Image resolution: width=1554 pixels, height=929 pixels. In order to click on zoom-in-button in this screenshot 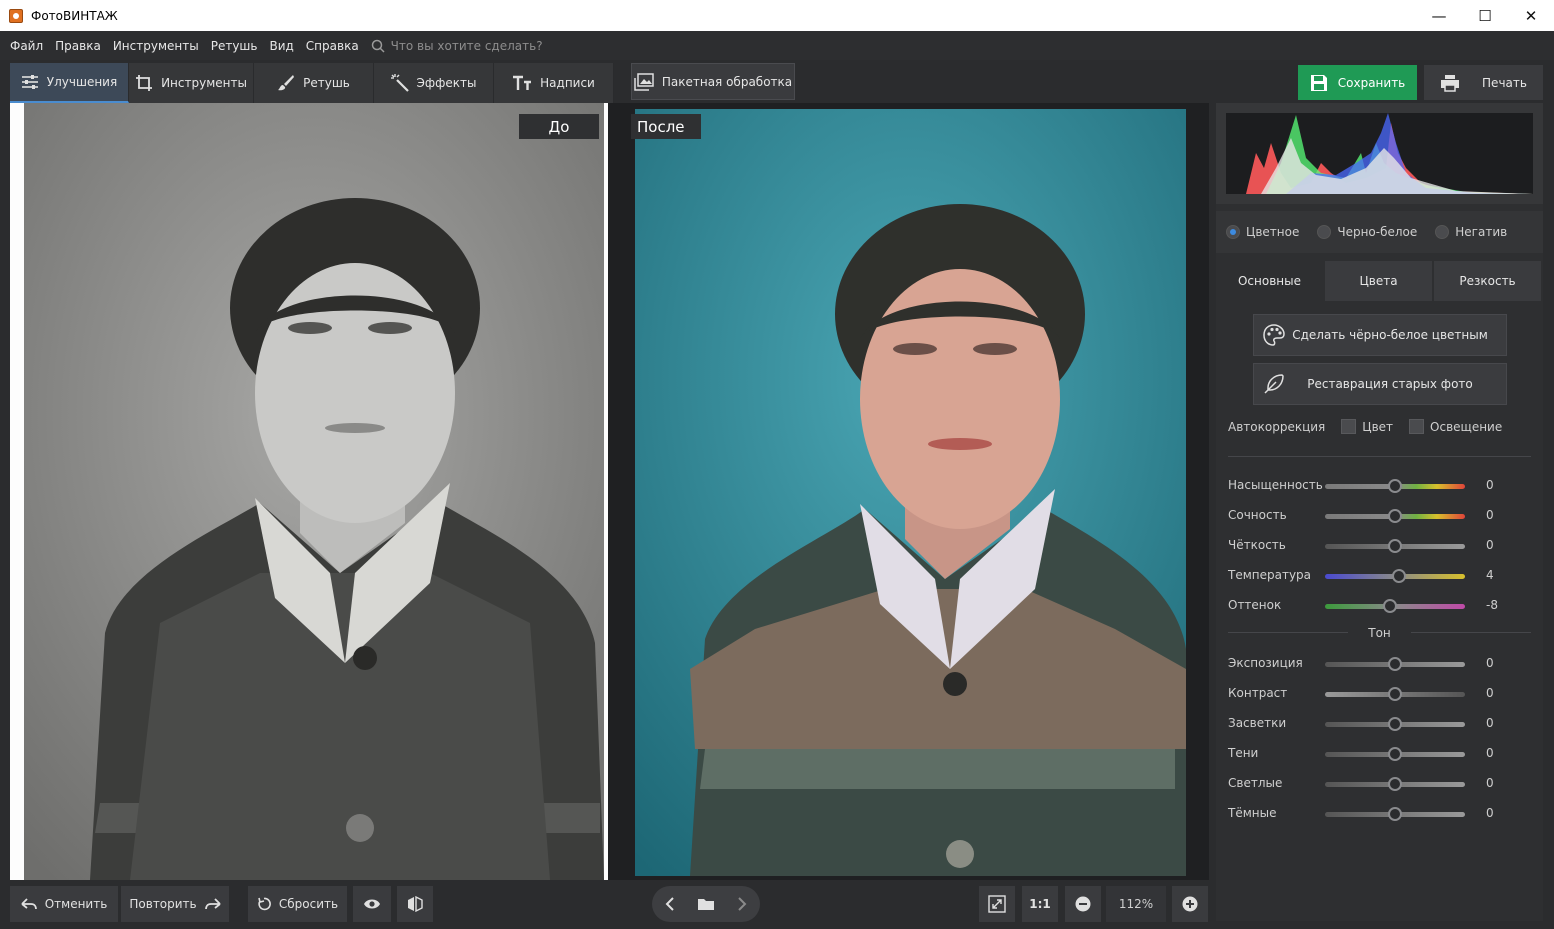, I will do `click(1190, 904)`.